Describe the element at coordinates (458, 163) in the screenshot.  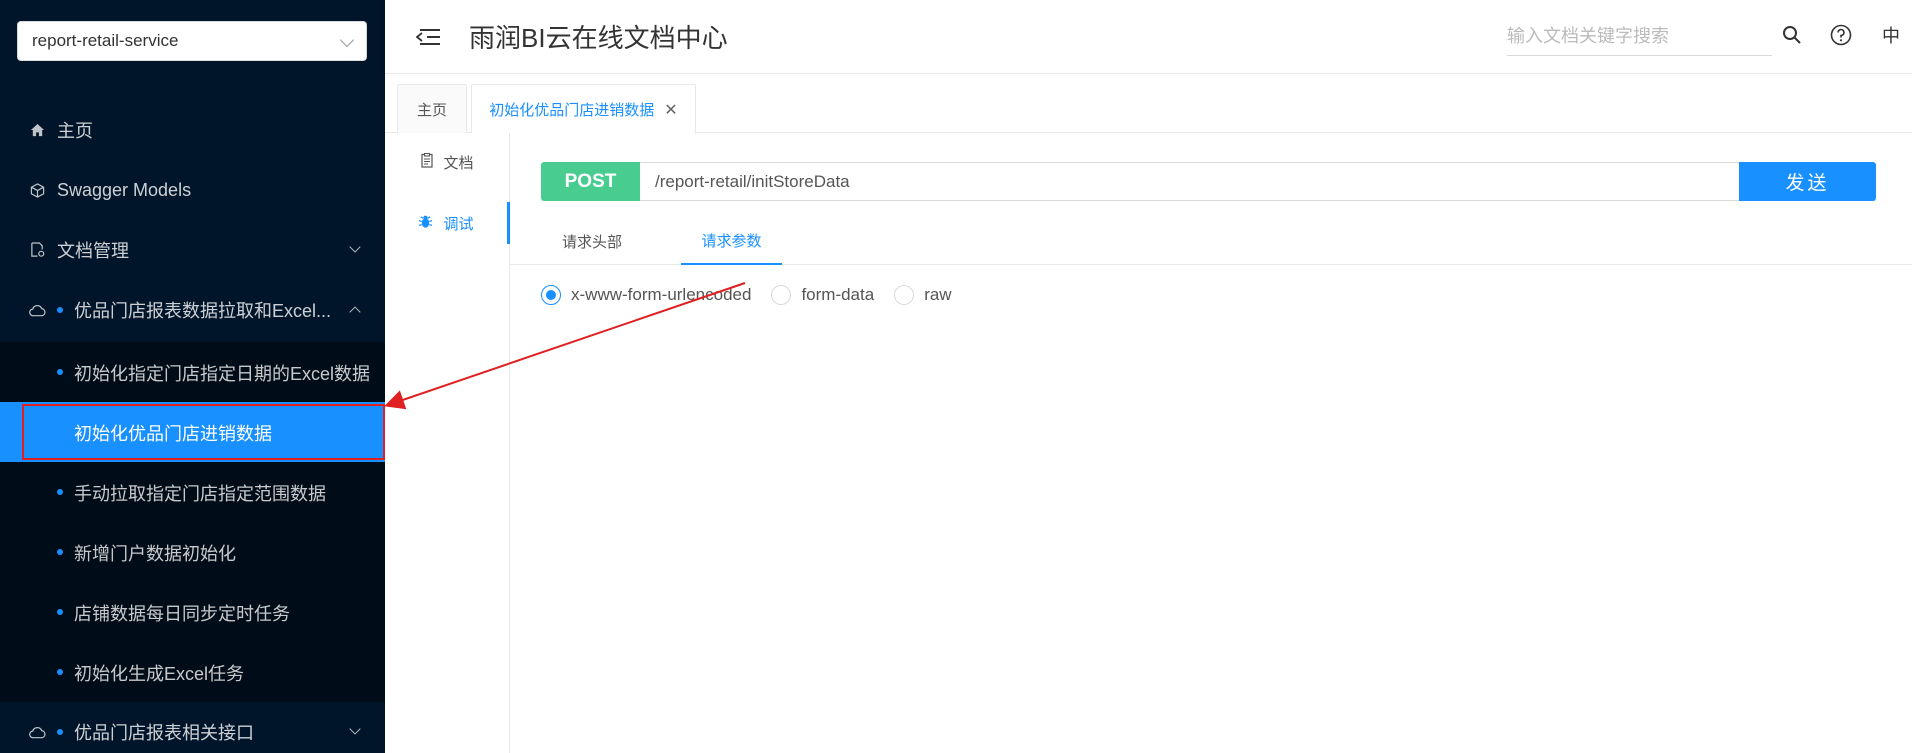
I see `nav-label: 文档` at that location.